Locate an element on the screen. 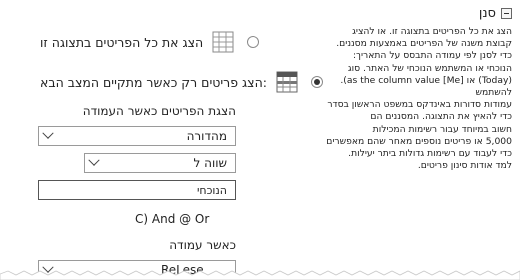 Image resolution: width=520 pixels, height=280 pixels. operator-select: שווה ל is located at coordinates (160, 163).